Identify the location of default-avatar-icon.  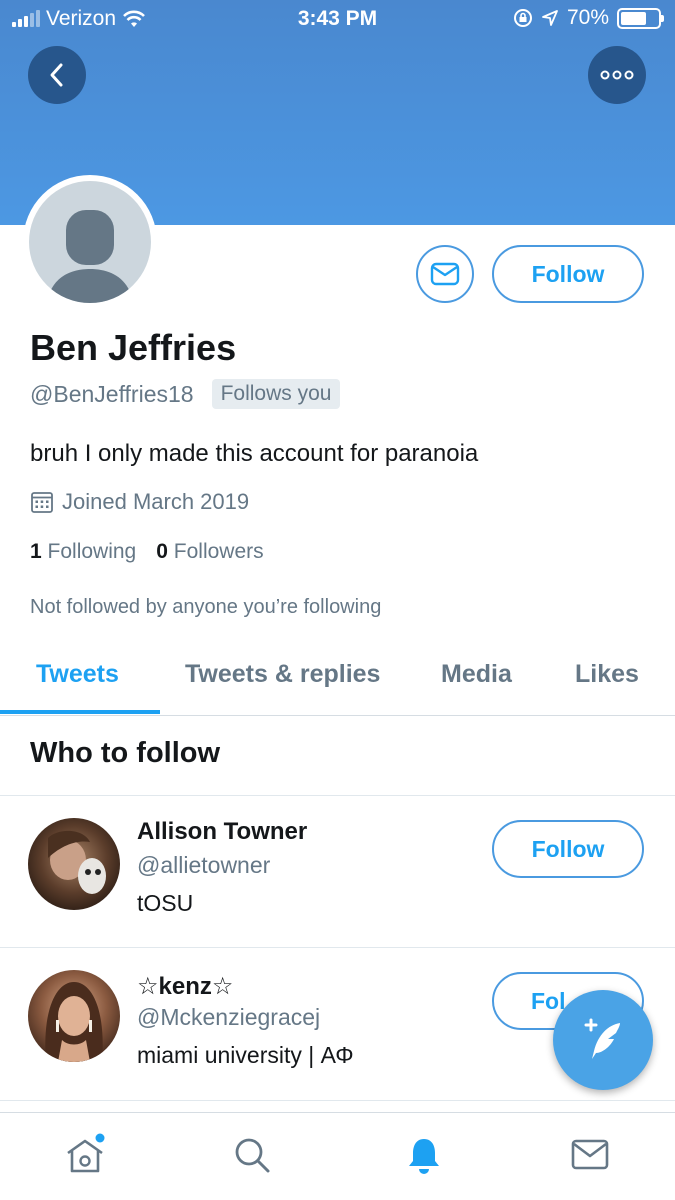
(90, 256).